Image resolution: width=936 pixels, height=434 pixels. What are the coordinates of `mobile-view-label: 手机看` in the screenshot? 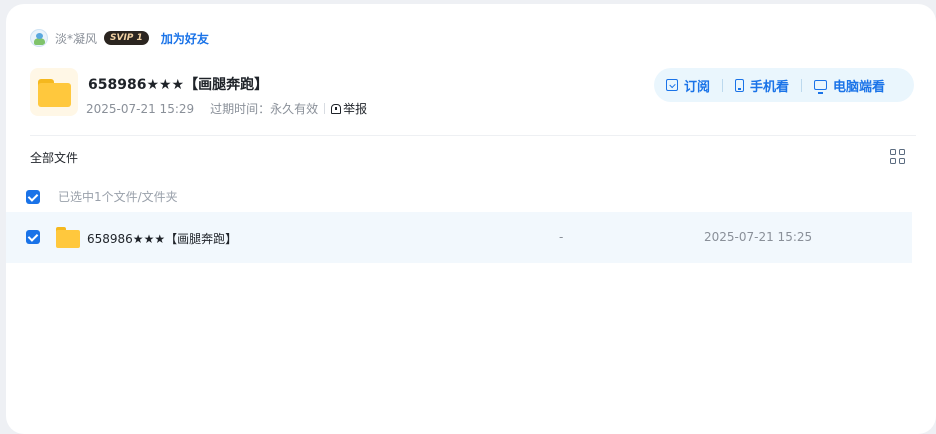 It's located at (770, 87).